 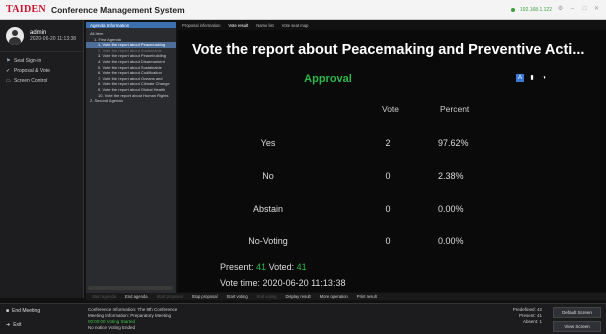 What do you see at coordinates (388, 241) in the screenshot?
I see `row-vote-no-voting: 0` at bounding box center [388, 241].